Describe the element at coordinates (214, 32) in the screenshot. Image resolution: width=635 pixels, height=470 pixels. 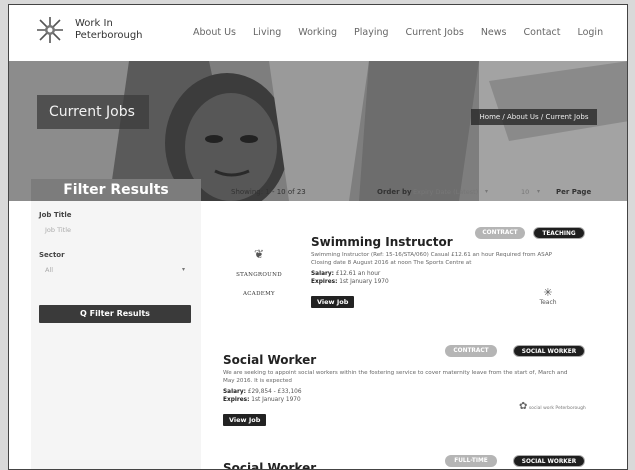
I see `nav-about-us: About Us` at that location.